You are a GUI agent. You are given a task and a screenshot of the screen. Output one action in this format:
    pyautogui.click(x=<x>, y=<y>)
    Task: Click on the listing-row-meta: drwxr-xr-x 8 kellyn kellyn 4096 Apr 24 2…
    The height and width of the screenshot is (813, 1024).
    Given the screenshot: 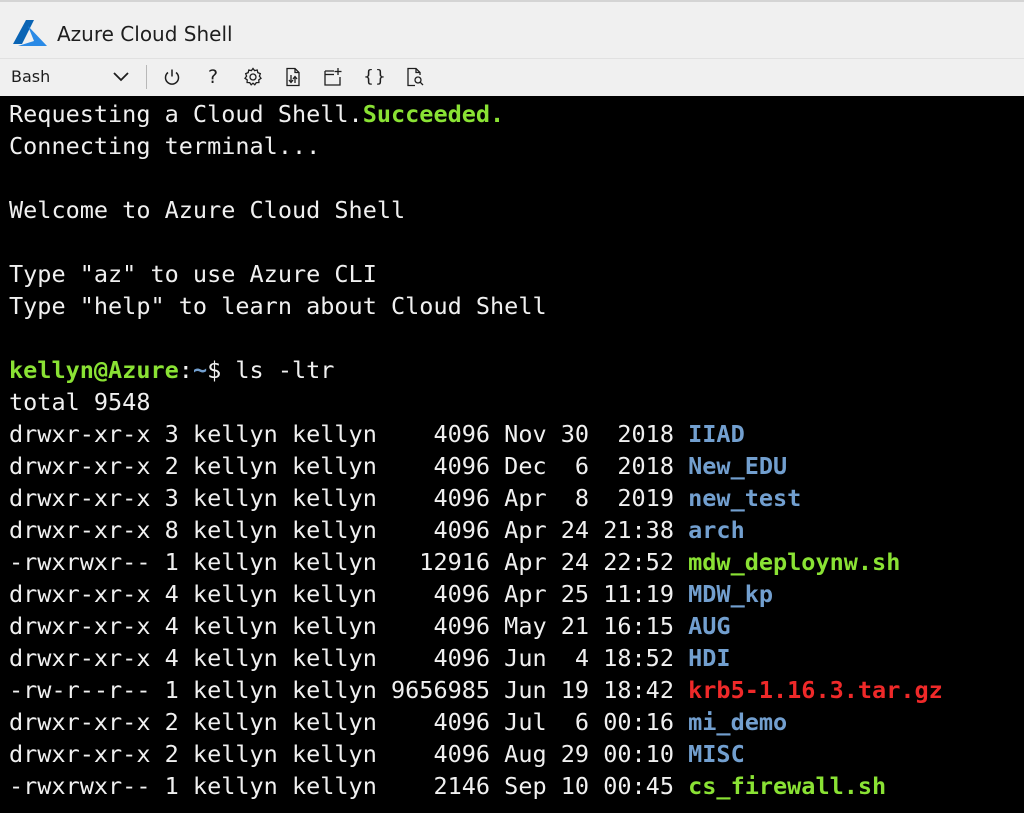 What is the action you would take?
    pyautogui.click(x=349, y=530)
    